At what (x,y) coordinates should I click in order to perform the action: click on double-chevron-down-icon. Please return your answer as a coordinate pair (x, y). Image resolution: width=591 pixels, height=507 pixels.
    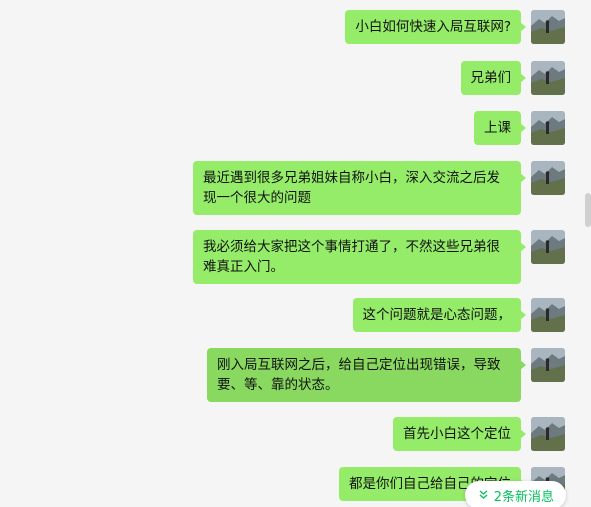
    Looking at the image, I should click on (483, 495).